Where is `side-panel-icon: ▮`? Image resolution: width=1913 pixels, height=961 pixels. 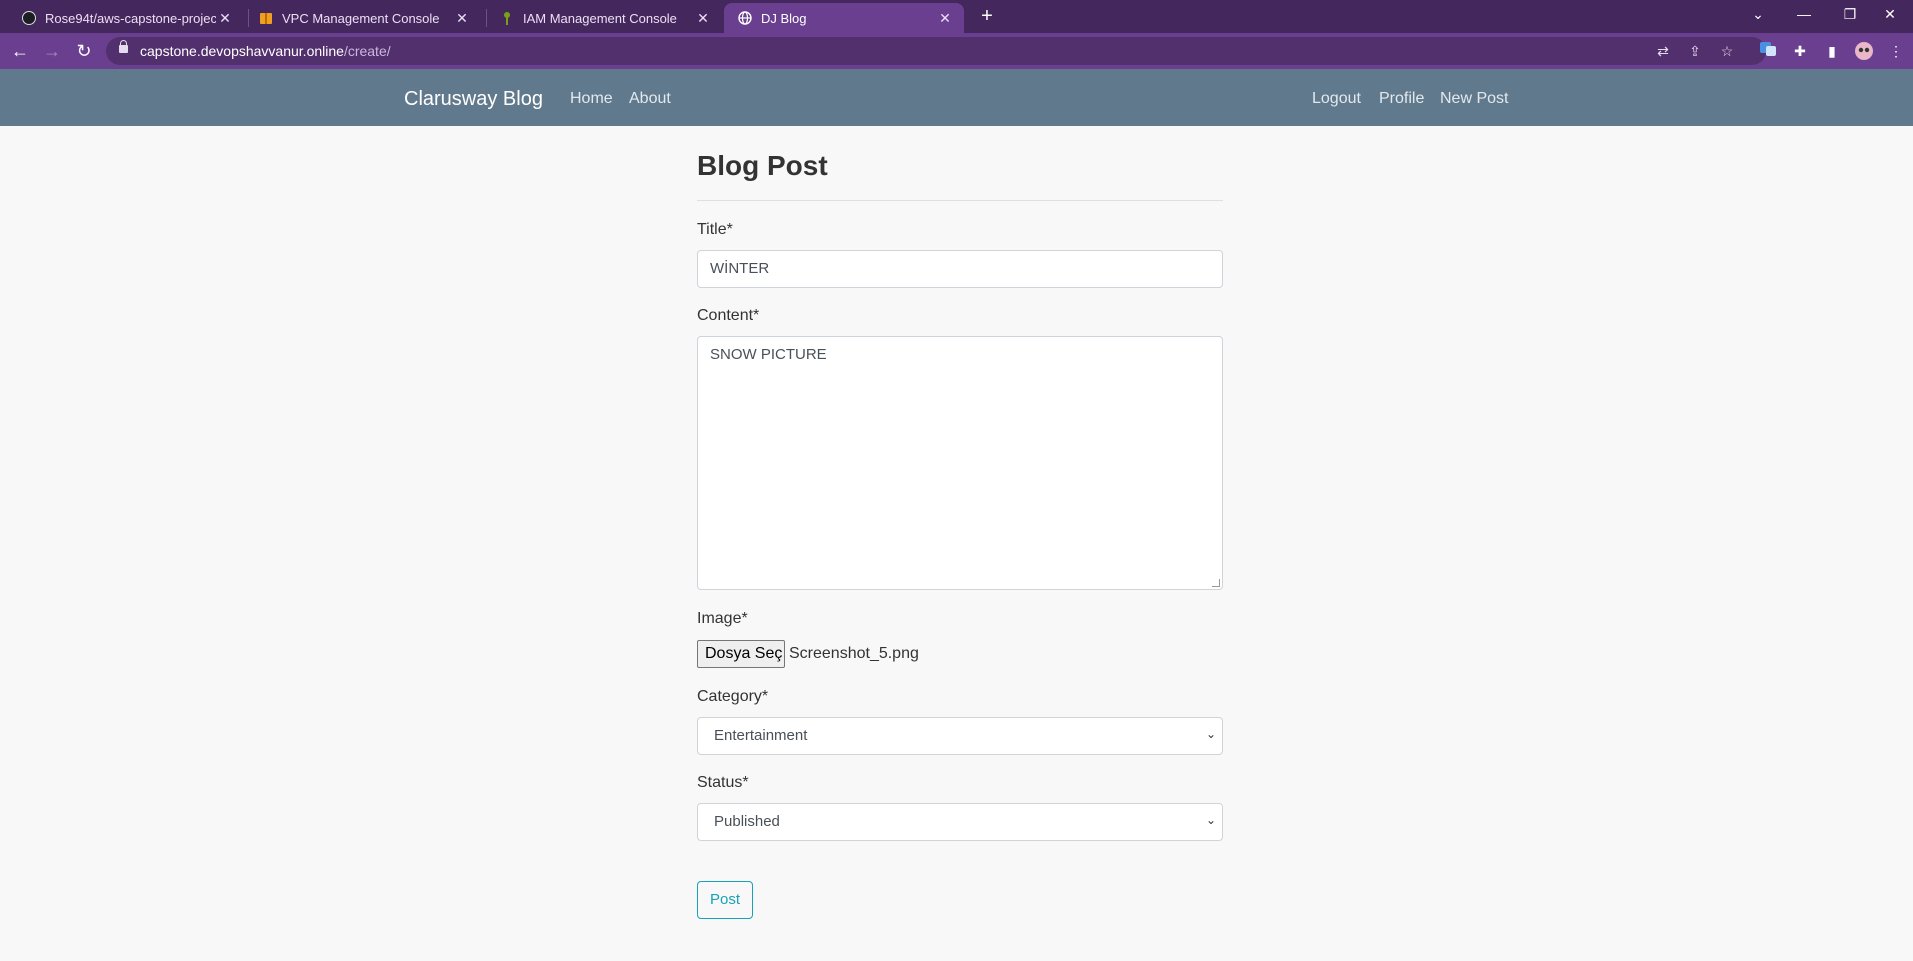 side-panel-icon: ▮ is located at coordinates (1832, 51).